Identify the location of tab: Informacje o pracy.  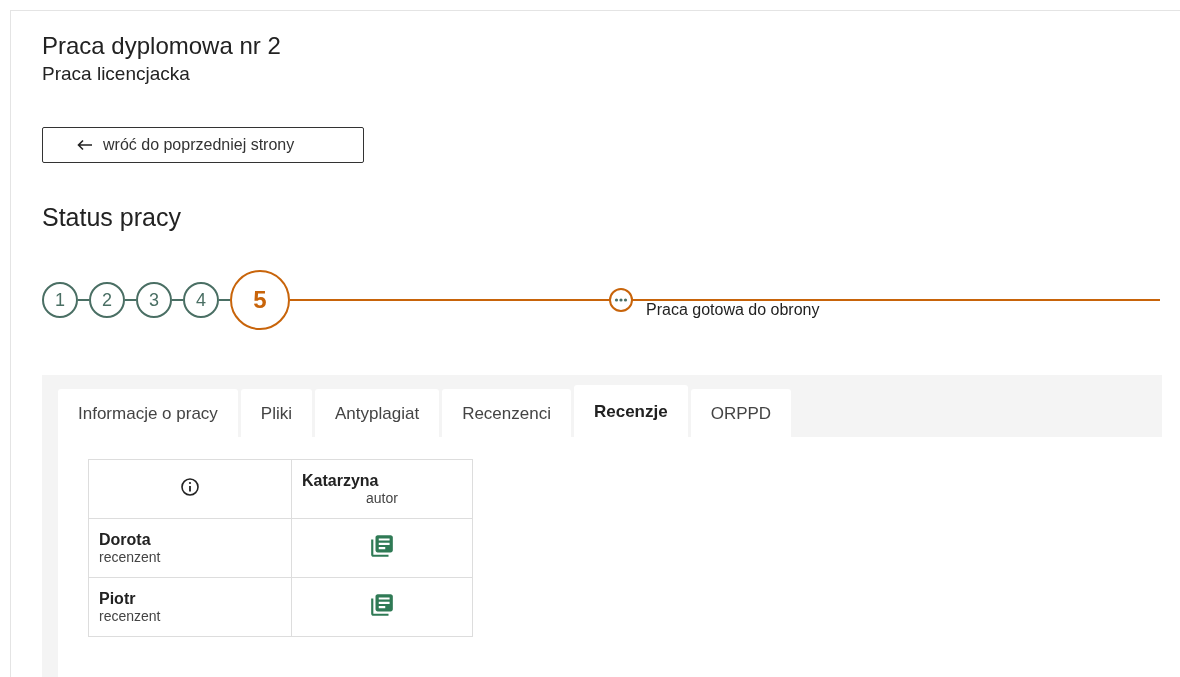
(148, 413).